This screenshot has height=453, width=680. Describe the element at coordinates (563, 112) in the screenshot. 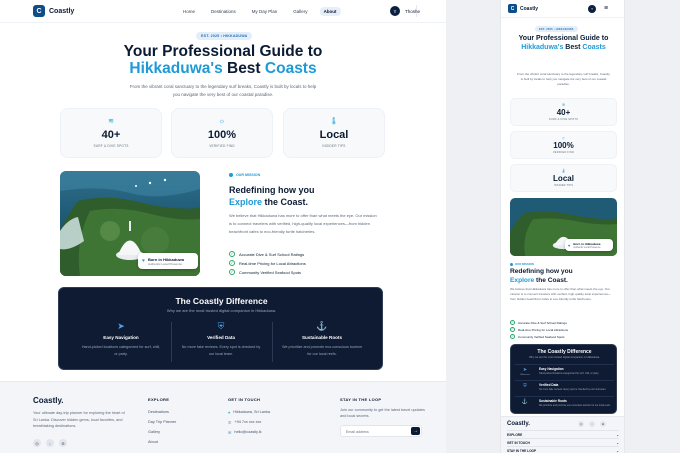

I see `stat-value: 40+` at that location.